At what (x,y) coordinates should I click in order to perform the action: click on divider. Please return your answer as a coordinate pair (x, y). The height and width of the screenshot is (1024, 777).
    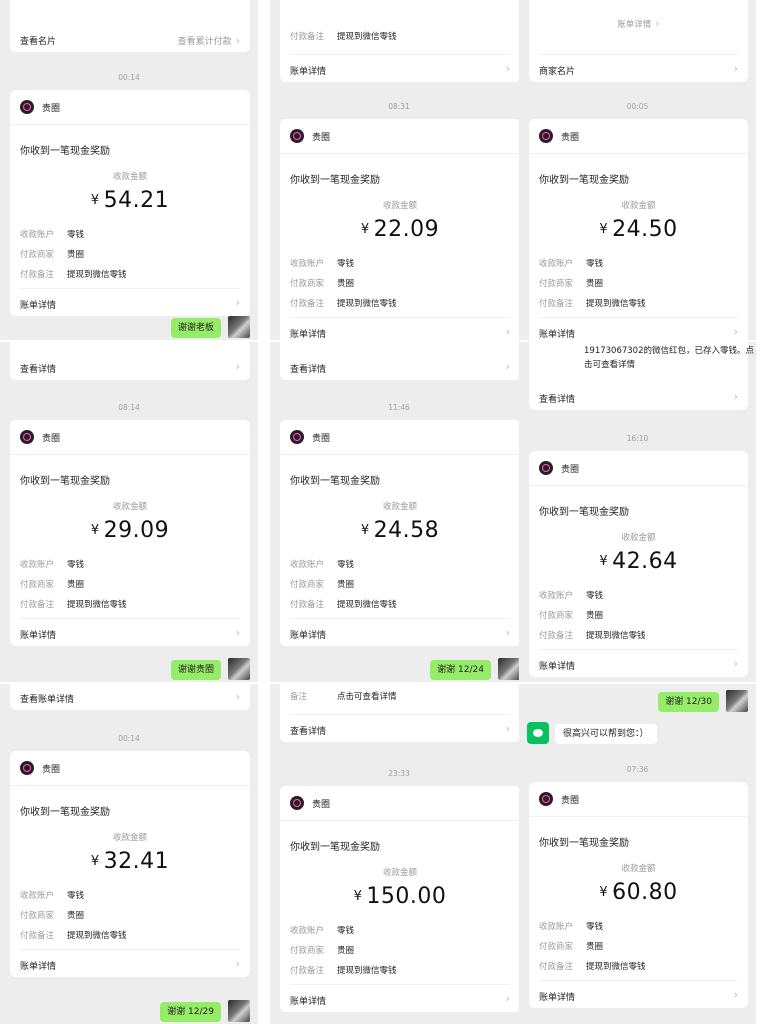
    Looking at the image, I should click on (400, 54).